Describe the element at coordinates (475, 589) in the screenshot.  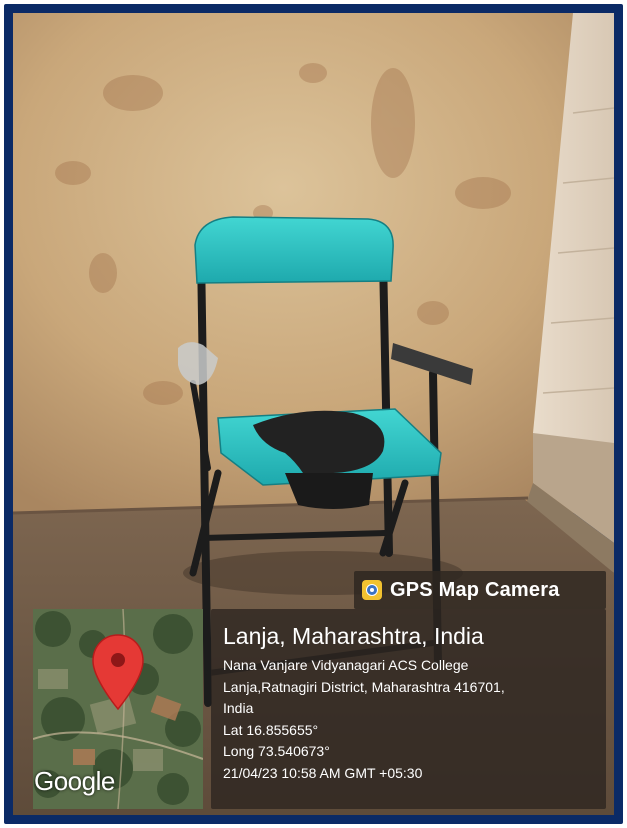
I see `gps-badge-label: GPS Map Camera` at that location.